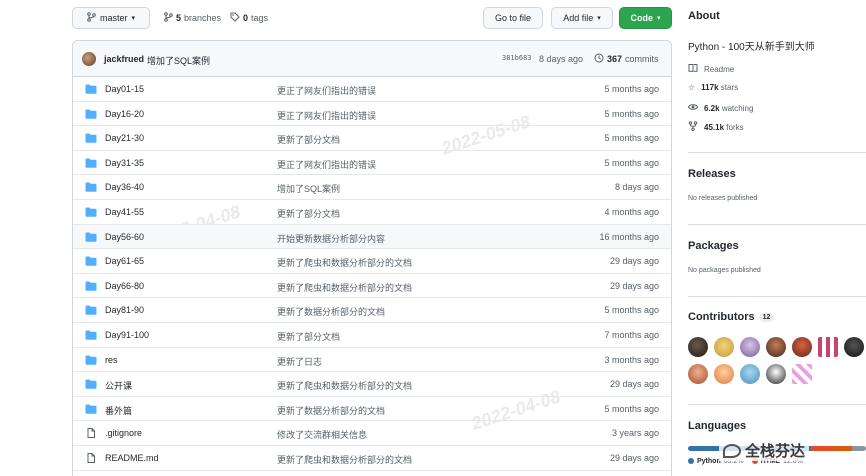 The height and width of the screenshot is (476, 866). Describe the element at coordinates (712, 174) in the screenshot. I see `releases-heading: Releases` at that location.